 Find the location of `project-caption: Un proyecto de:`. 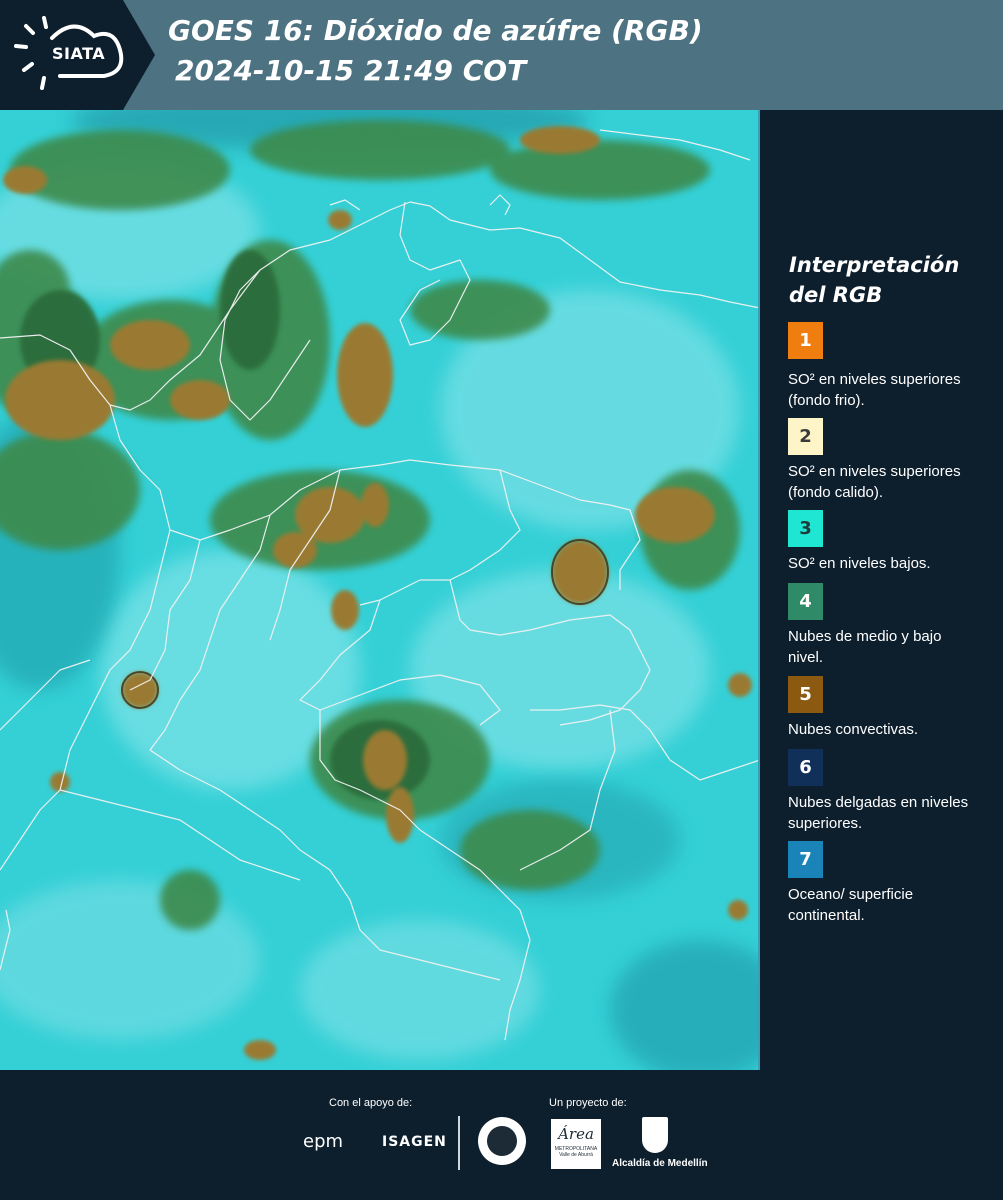

project-caption: Un proyecto de: is located at coordinates (588, 1103).